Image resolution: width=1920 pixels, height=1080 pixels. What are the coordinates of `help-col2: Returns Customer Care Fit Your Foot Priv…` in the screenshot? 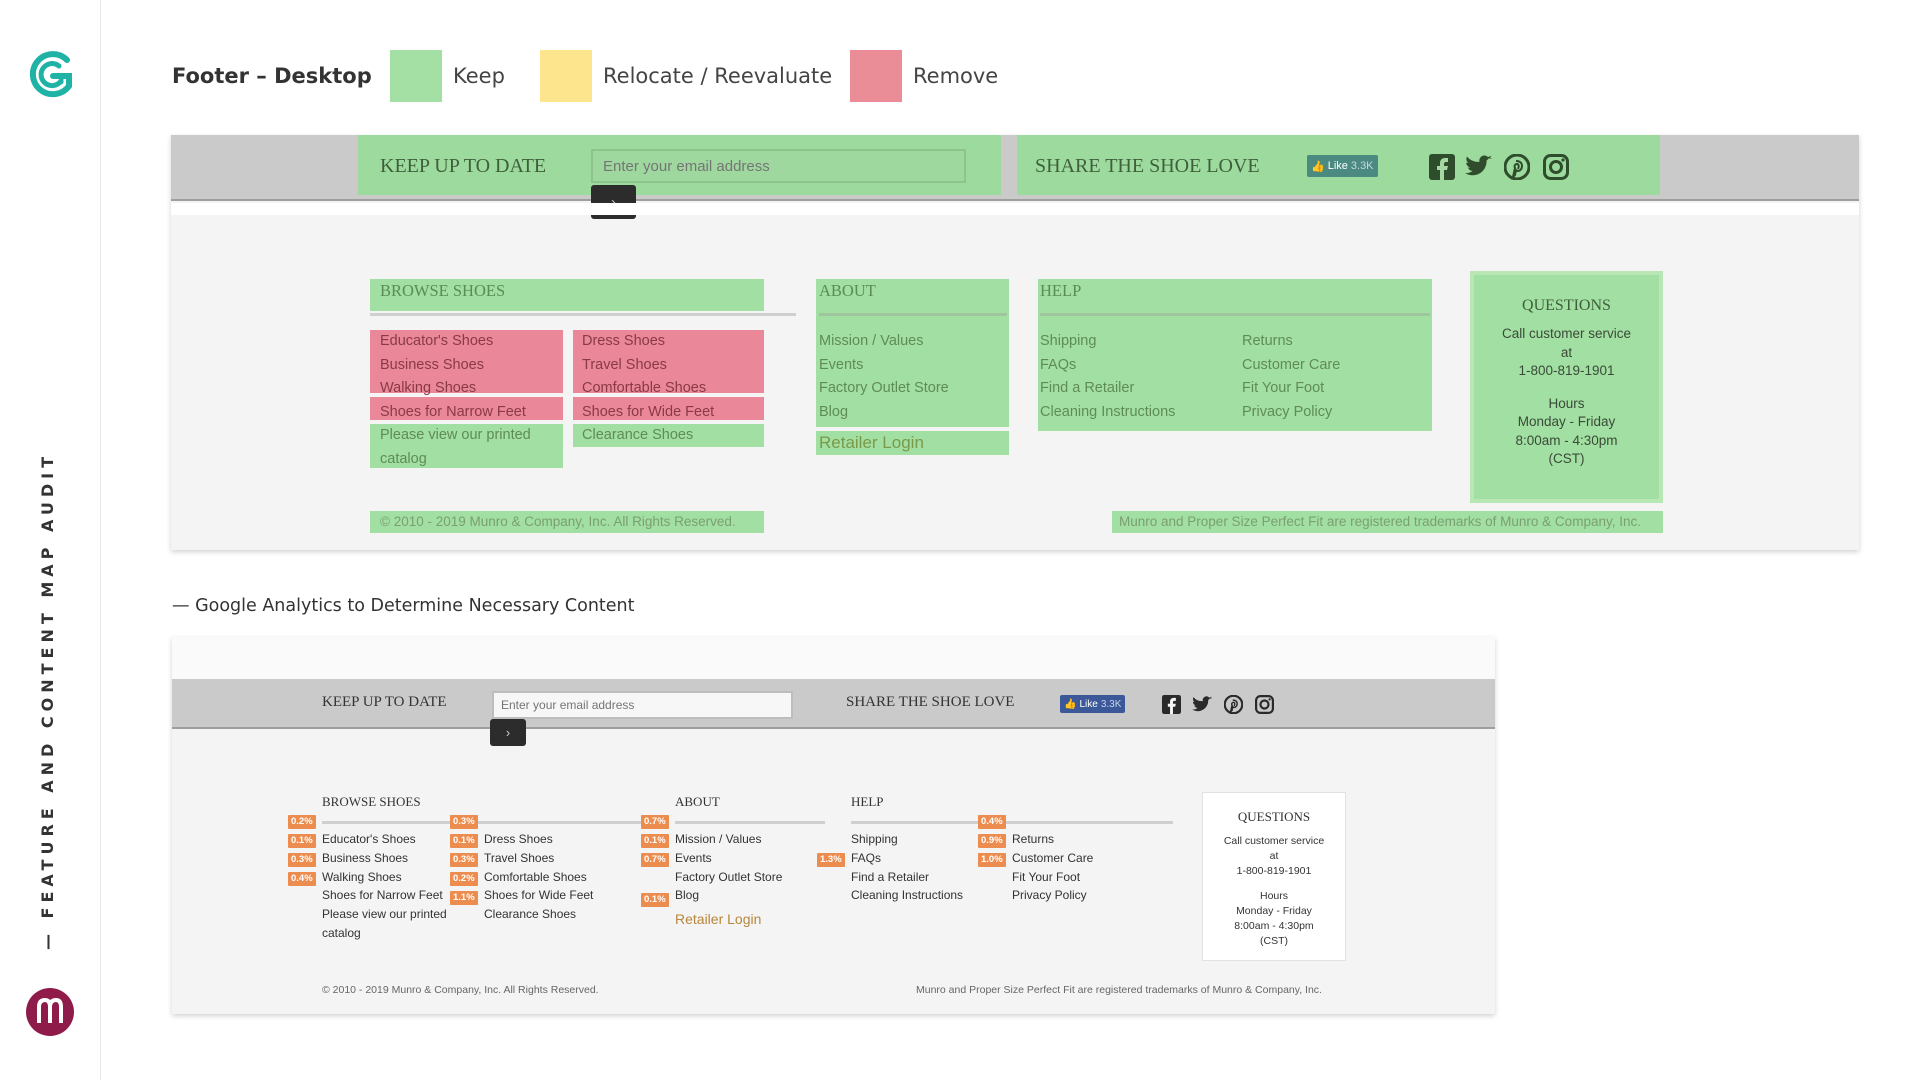 It's located at (1291, 377).